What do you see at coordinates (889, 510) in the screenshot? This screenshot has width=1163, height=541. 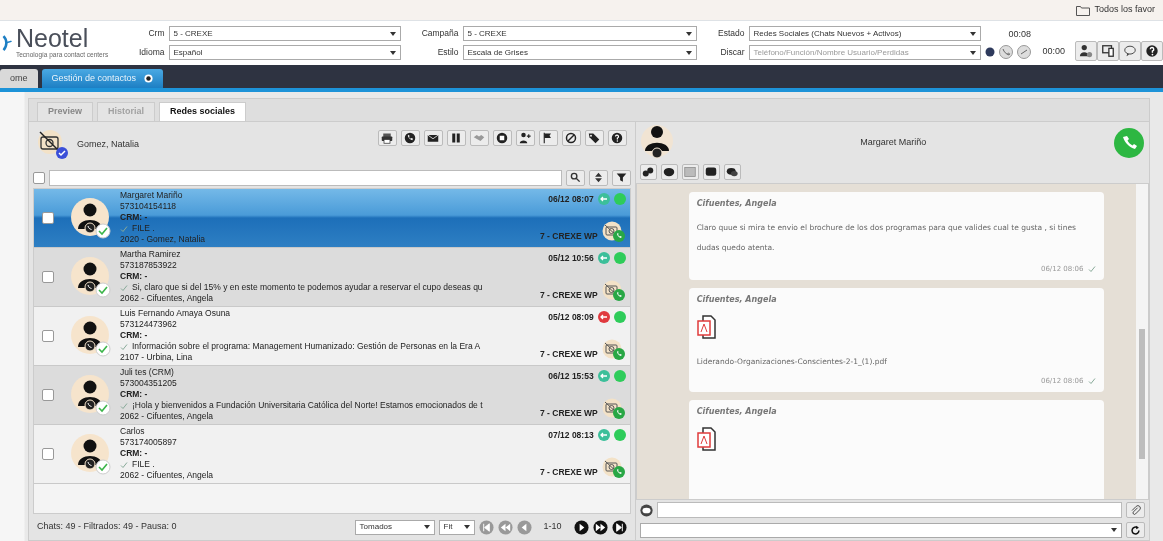 I see `message-input` at bounding box center [889, 510].